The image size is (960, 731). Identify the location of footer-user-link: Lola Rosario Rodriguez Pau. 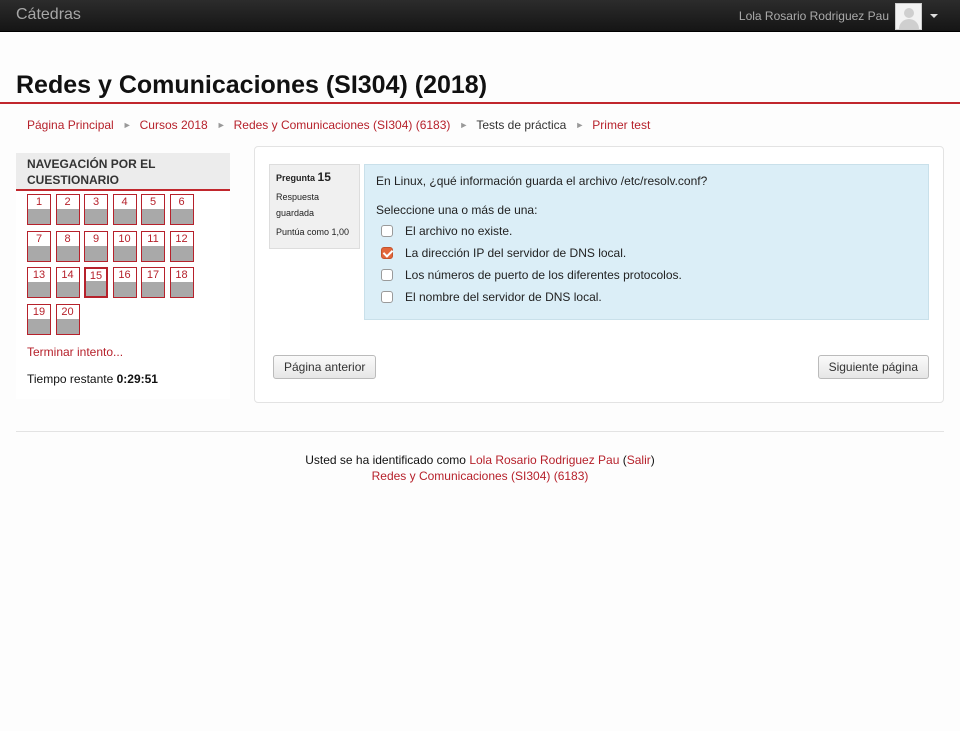
(544, 460).